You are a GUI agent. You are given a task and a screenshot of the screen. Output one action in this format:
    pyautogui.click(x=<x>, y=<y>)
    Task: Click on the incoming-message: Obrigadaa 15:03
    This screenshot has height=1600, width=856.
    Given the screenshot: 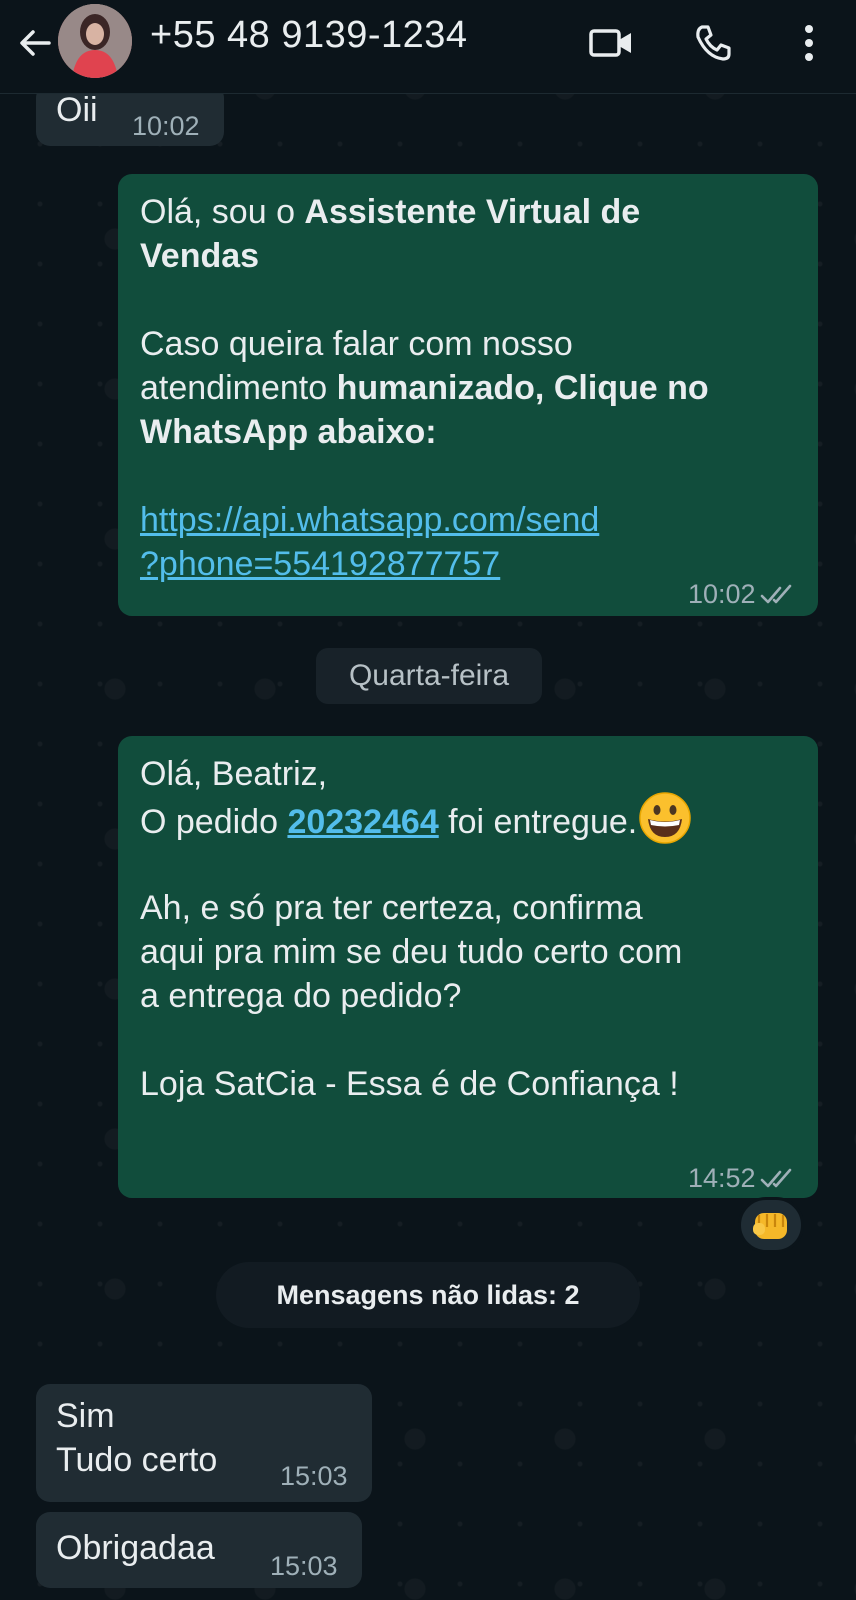 What is the action you would take?
    pyautogui.click(x=199, y=1550)
    